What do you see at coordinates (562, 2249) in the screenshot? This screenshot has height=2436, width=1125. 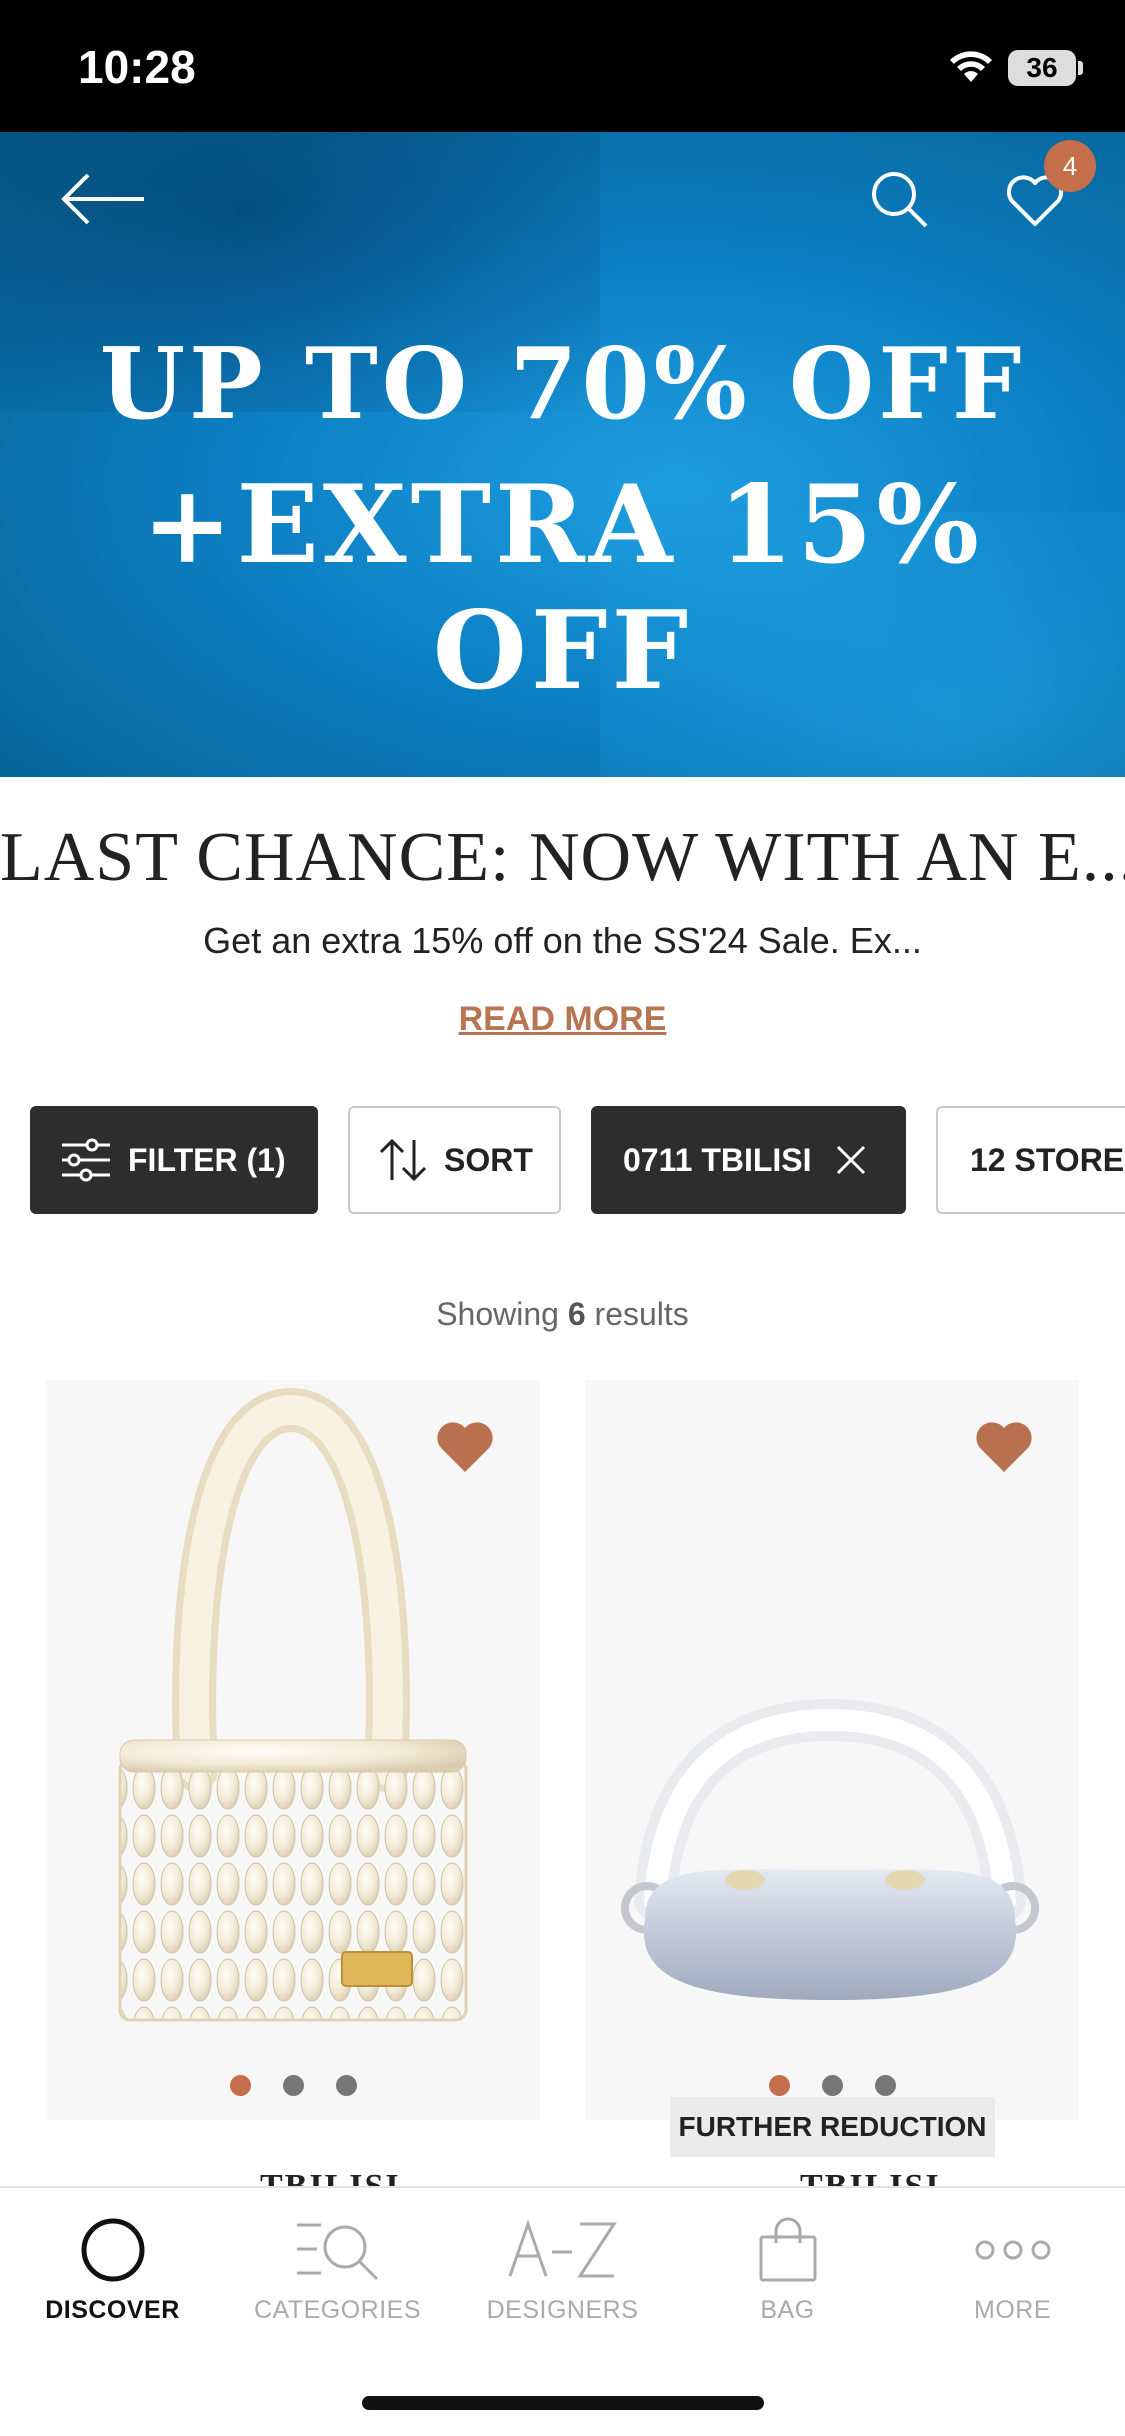 I see `designers-icon` at bounding box center [562, 2249].